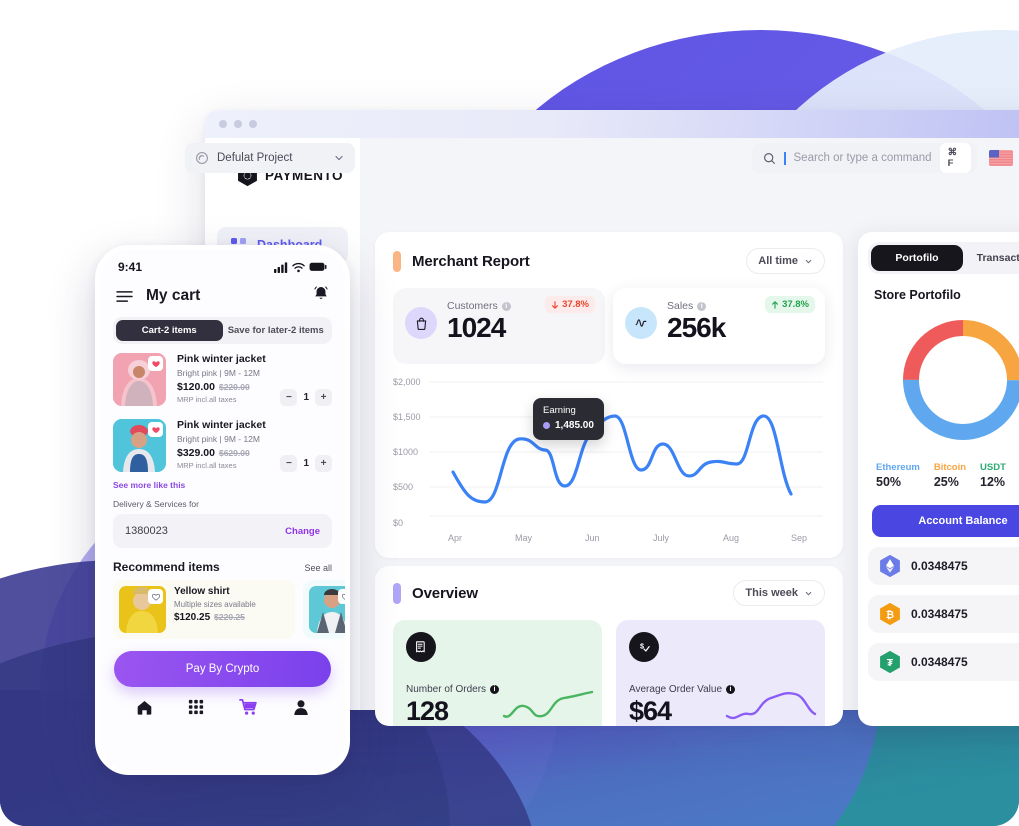 The width and height of the screenshot is (1019, 826). What do you see at coordinates (196, 709) in the screenshot?
I see `nav-apps-grid-icon` at bounding box center [196, 709].